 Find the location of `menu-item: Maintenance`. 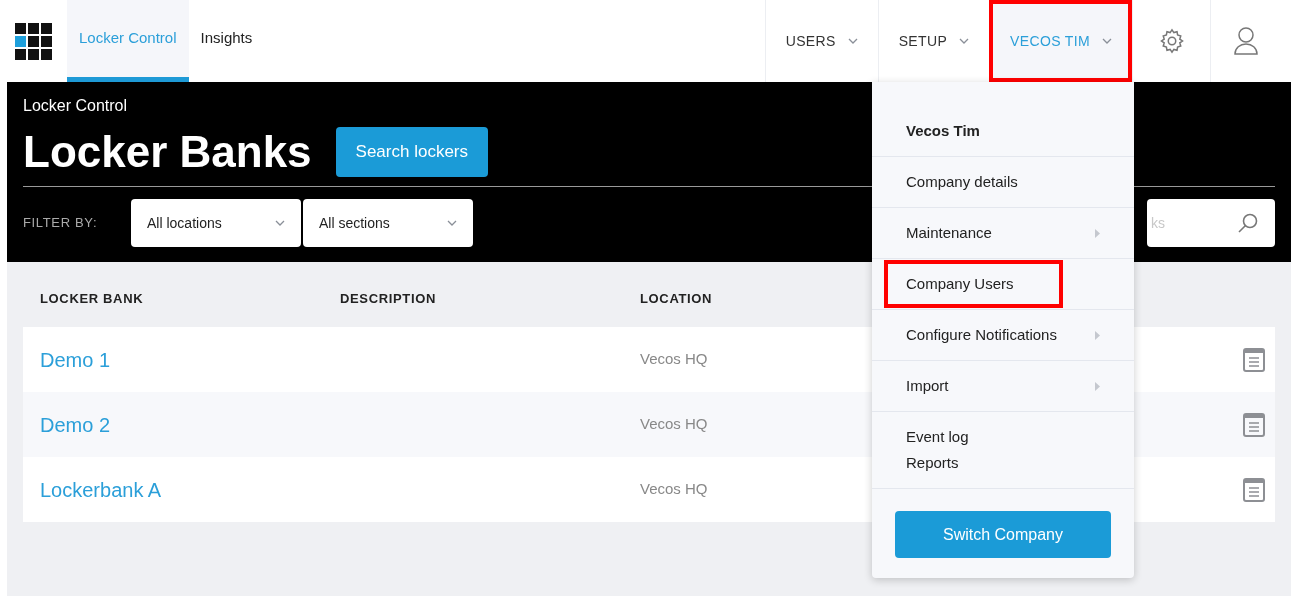

menu-item: Maintenance is located at coordinates (1003, 233).